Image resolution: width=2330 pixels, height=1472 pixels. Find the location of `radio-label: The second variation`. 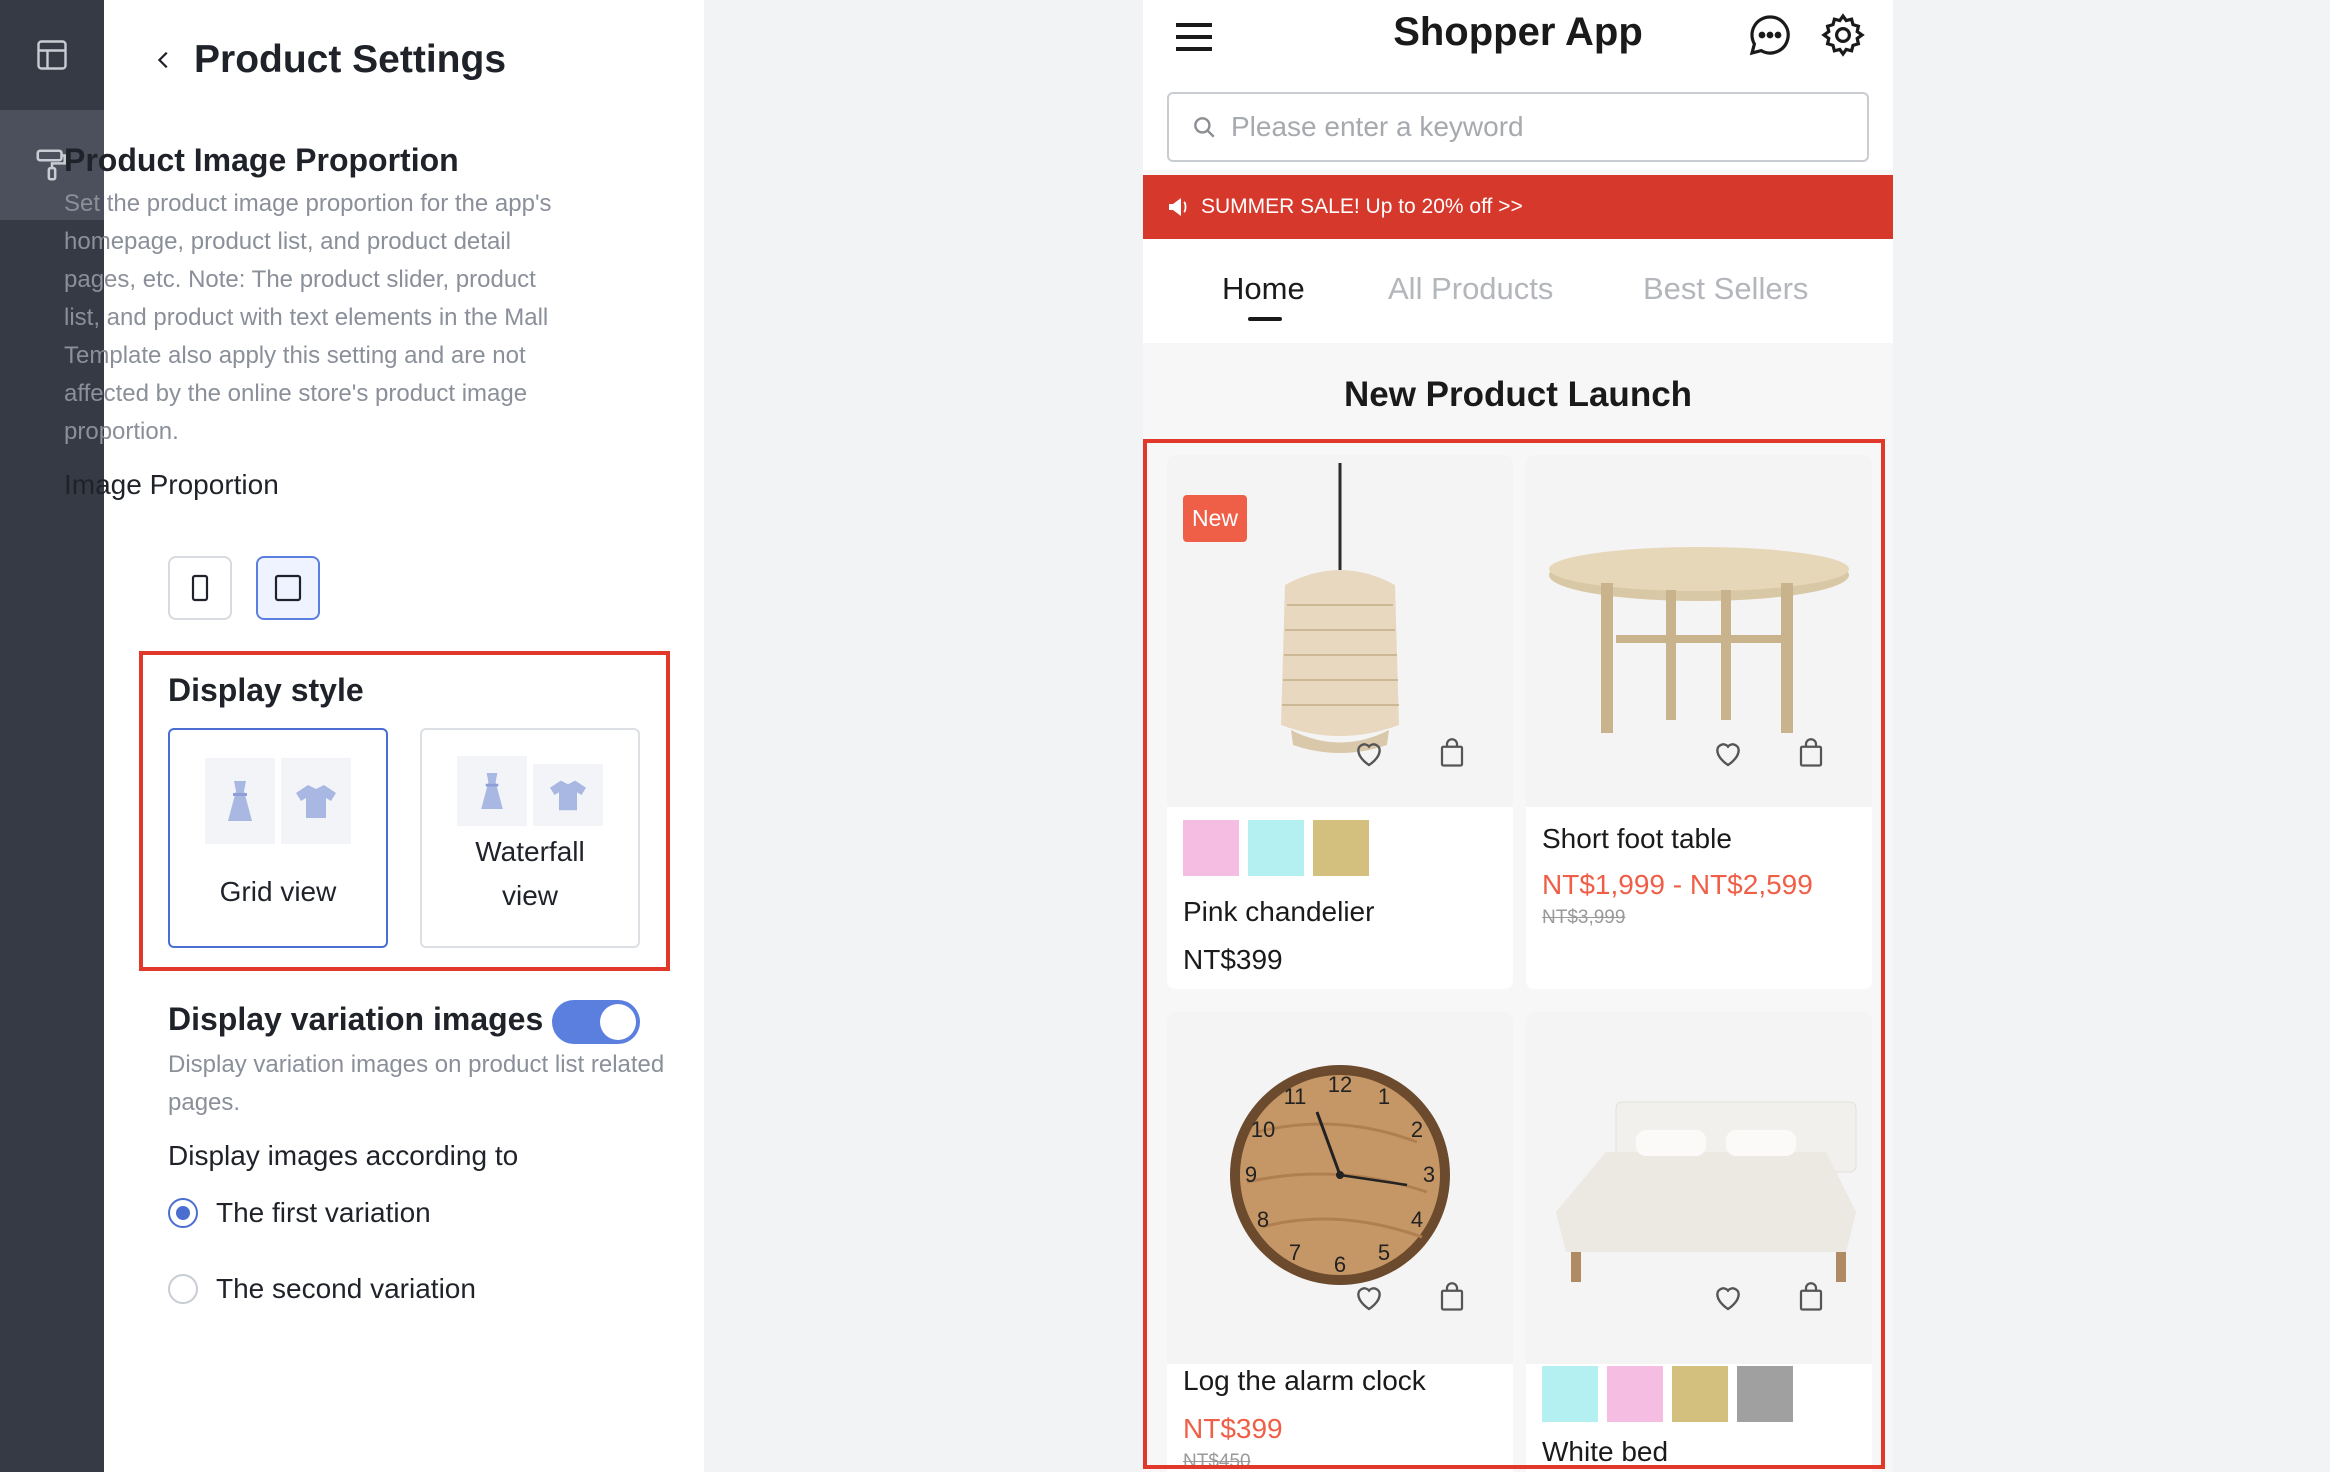

radio-label: The second variation is located at coordinates (346, 1288).